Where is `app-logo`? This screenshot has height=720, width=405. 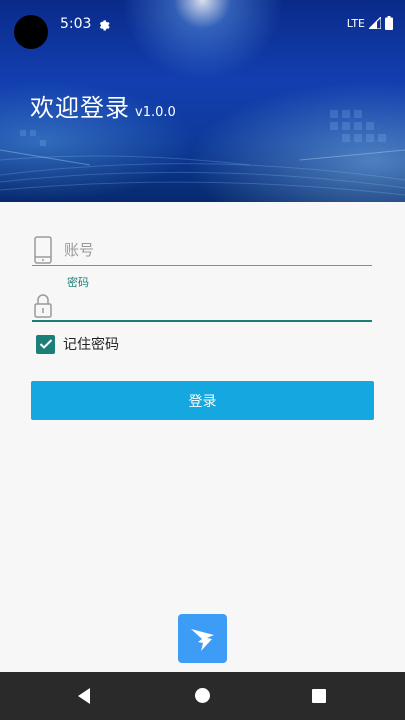 app-logo is located at coordinates (202, 638).